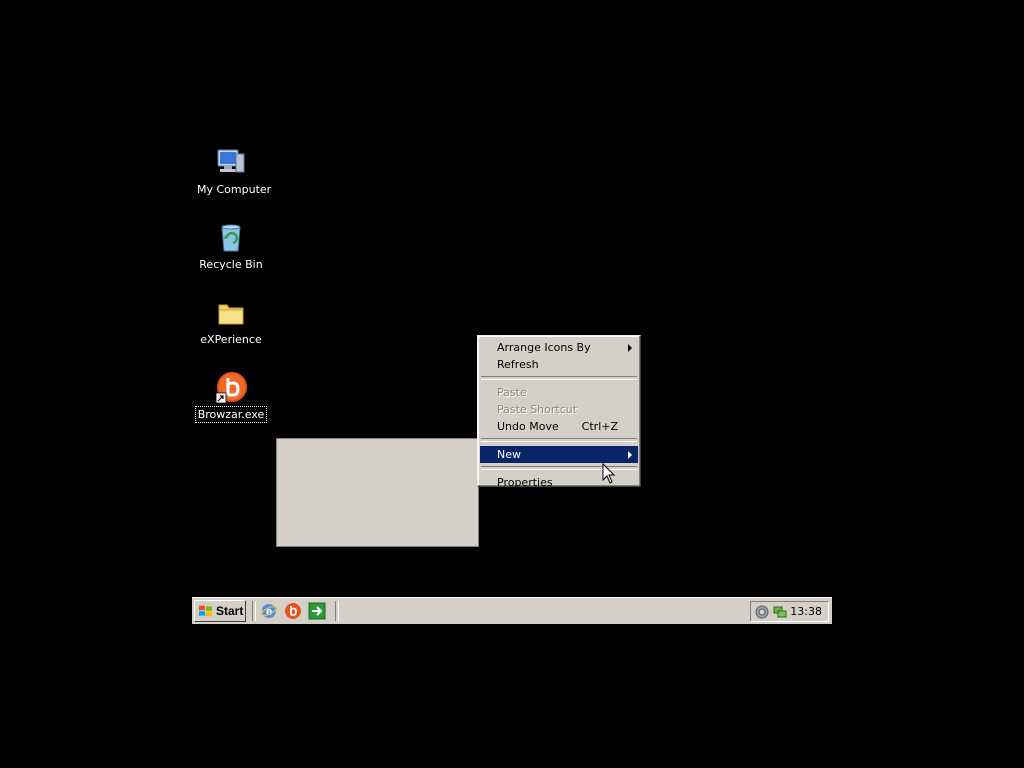  What do you see at coordinates (780, 612) in the screenshot?
I see `network-icon` at bounding box center [780, 612].